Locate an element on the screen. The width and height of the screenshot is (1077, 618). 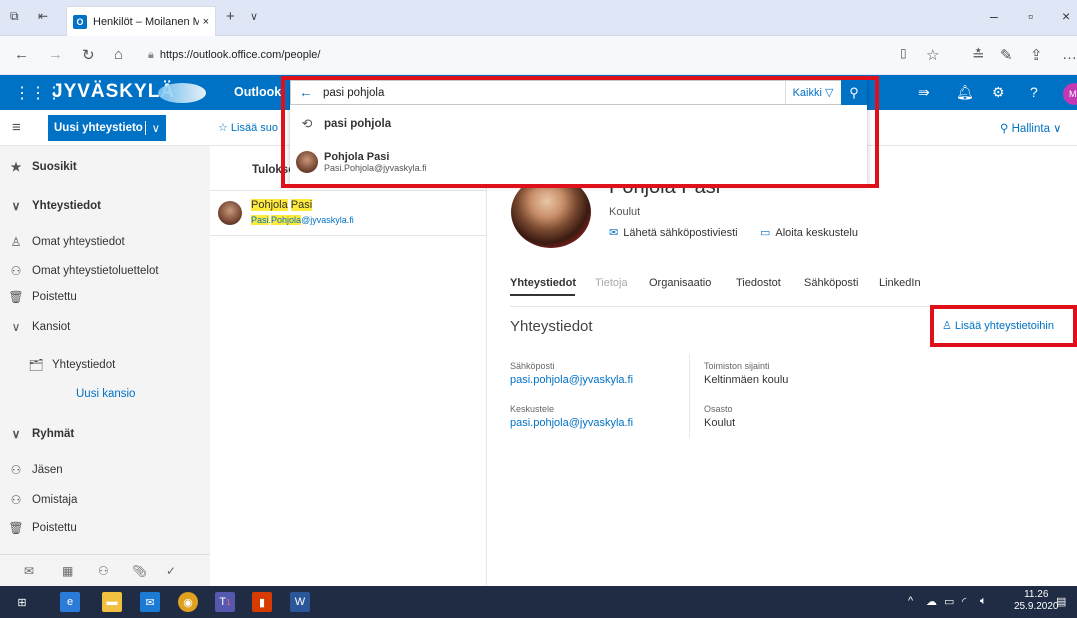
column-divider is located at coordinates (689, 396).